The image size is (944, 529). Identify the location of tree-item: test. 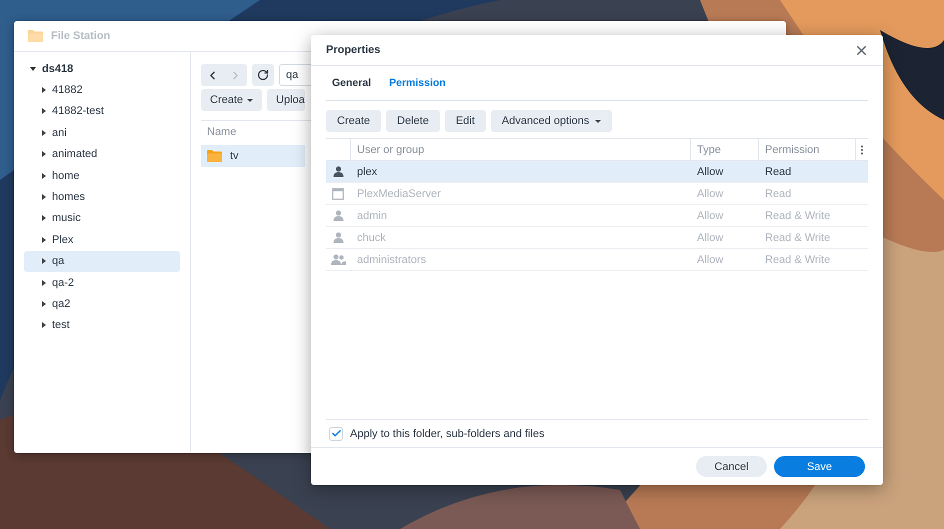
(102, 325).